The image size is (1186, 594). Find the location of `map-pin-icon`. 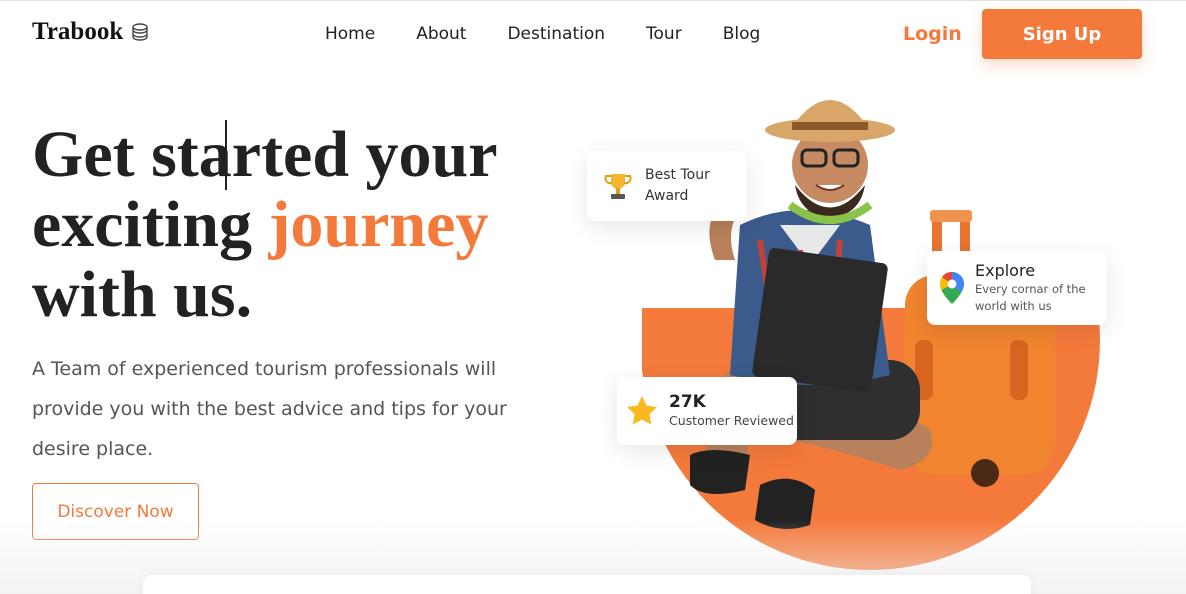

map-pin-icon is located at coordinates (951, 287).